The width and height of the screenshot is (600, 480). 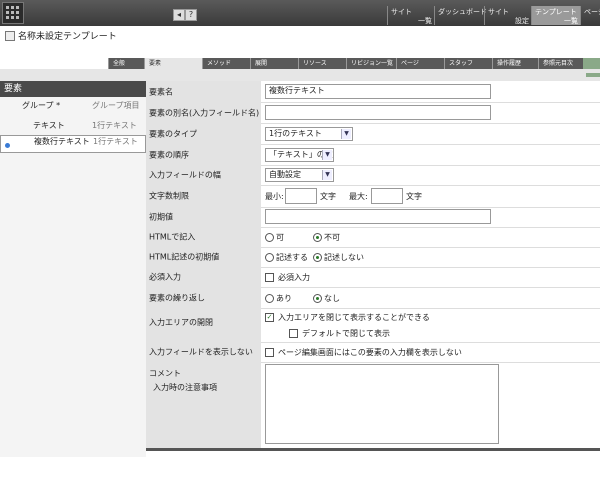 What do you see at coordinates (299, 175) in the screenshot?
I see `width-select: 自動設定 ▼` at bounding box center [299, 175].